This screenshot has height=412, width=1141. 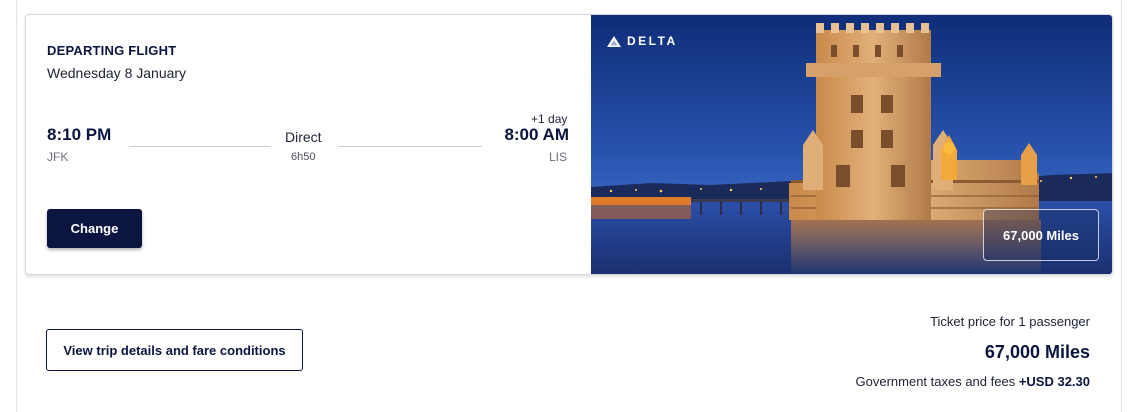 I want to click on stops-label: Direct, so click(x=303, y=137).